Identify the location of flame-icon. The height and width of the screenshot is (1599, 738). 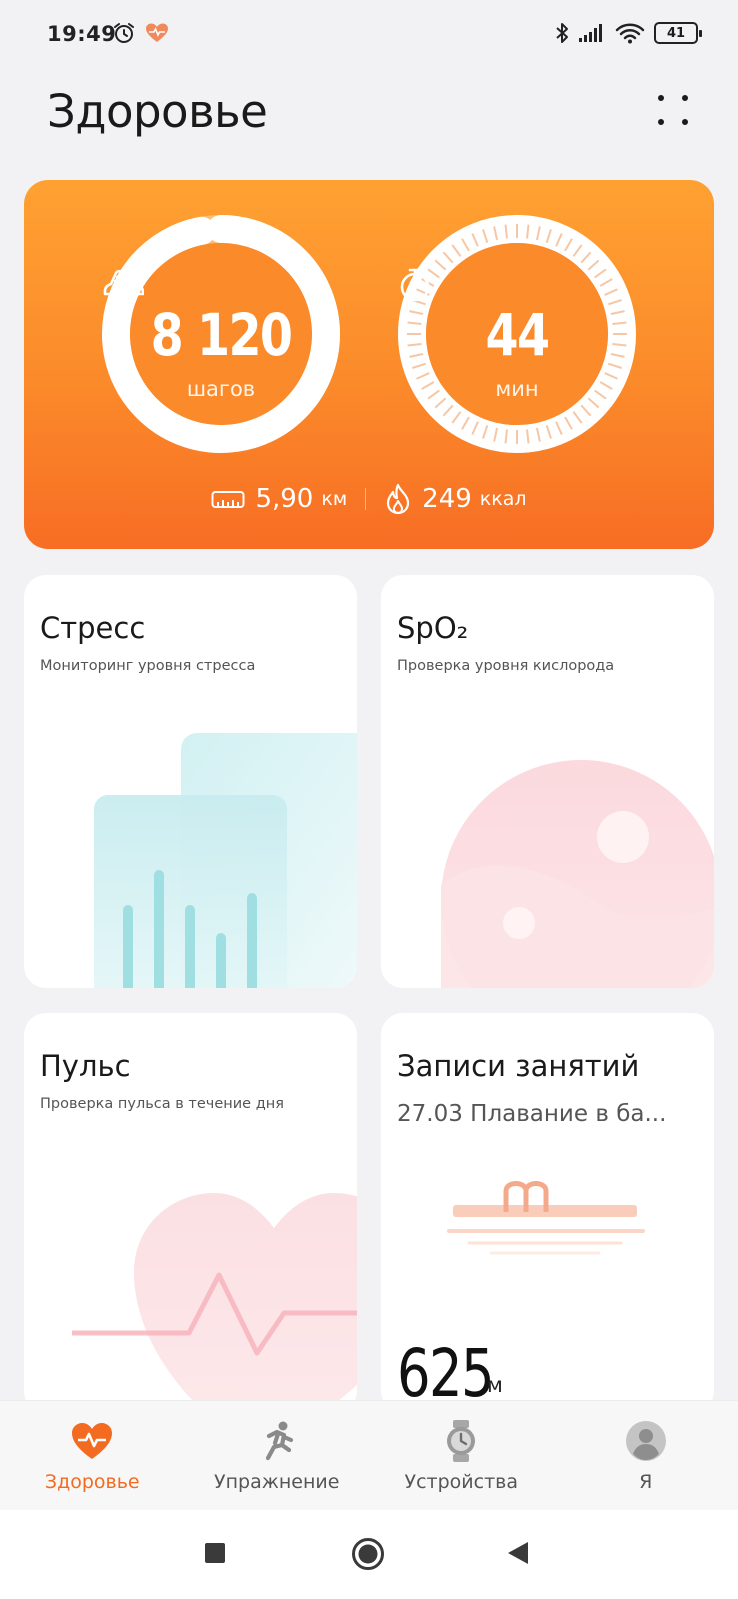
(398, 499).